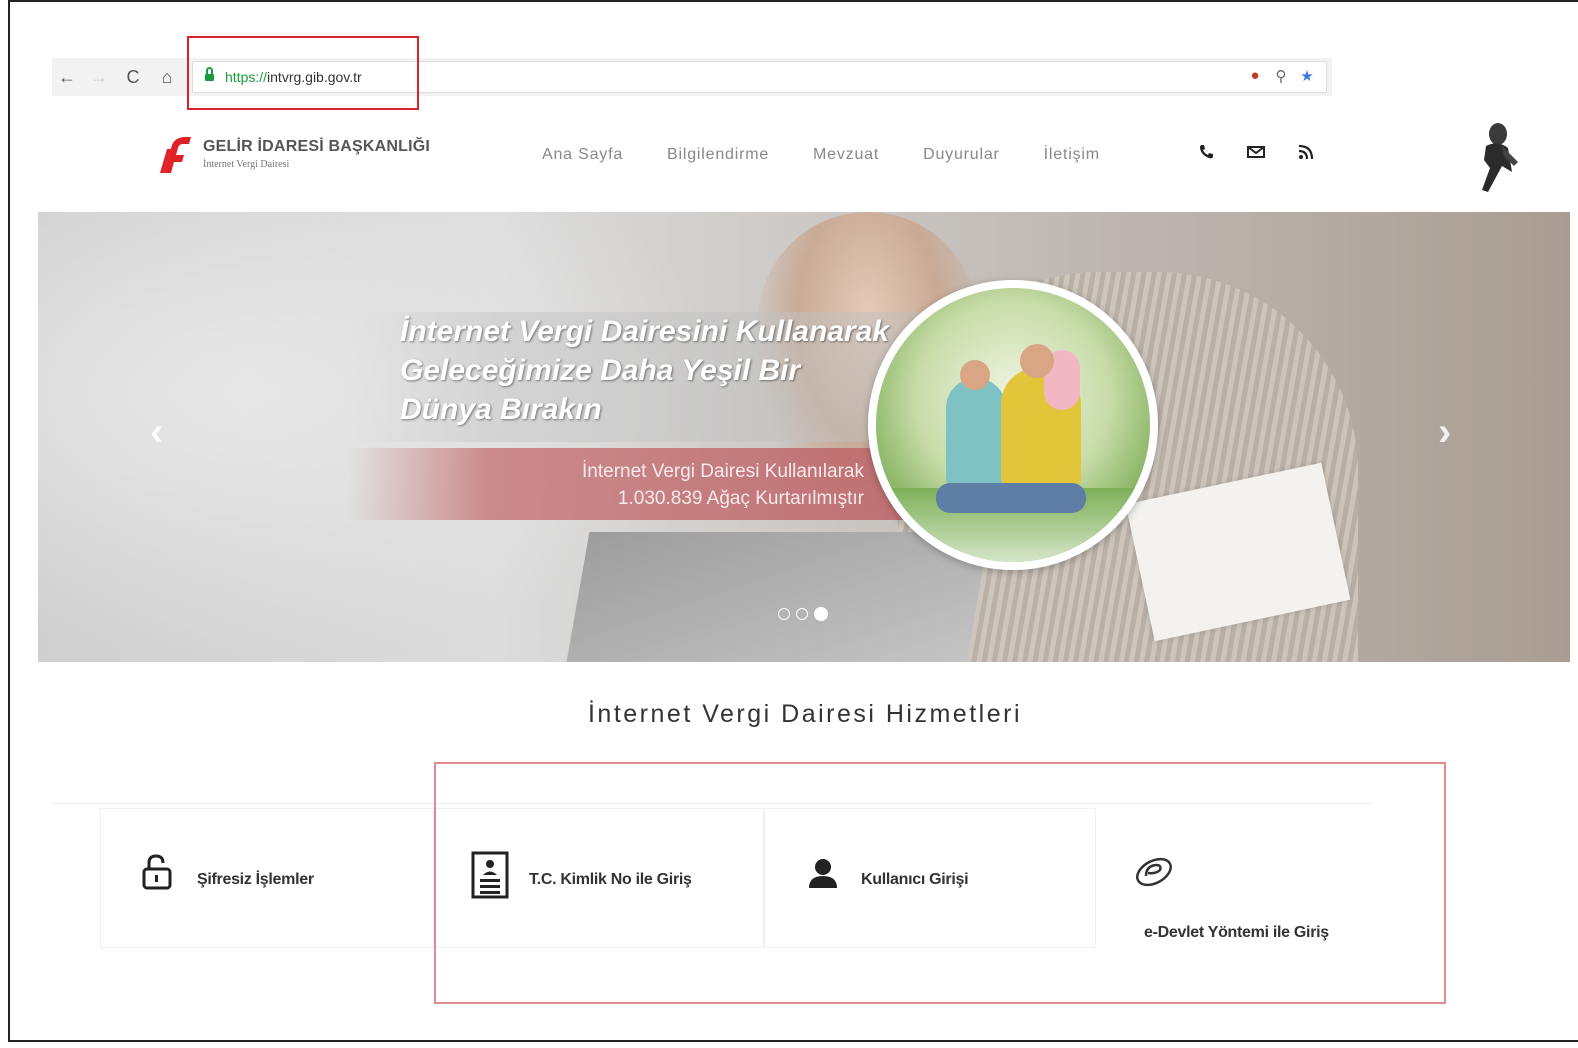  Describe the element at coordinates (1256, 154) in the screenshot. I see `mail-icon` at that location.